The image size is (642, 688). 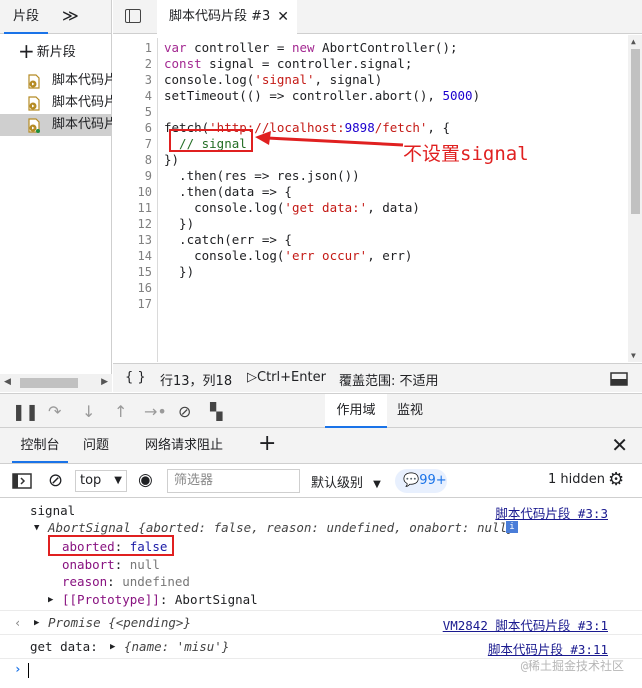 I want to click on sidebar-toggle-icon, so click(x=22, y=483).